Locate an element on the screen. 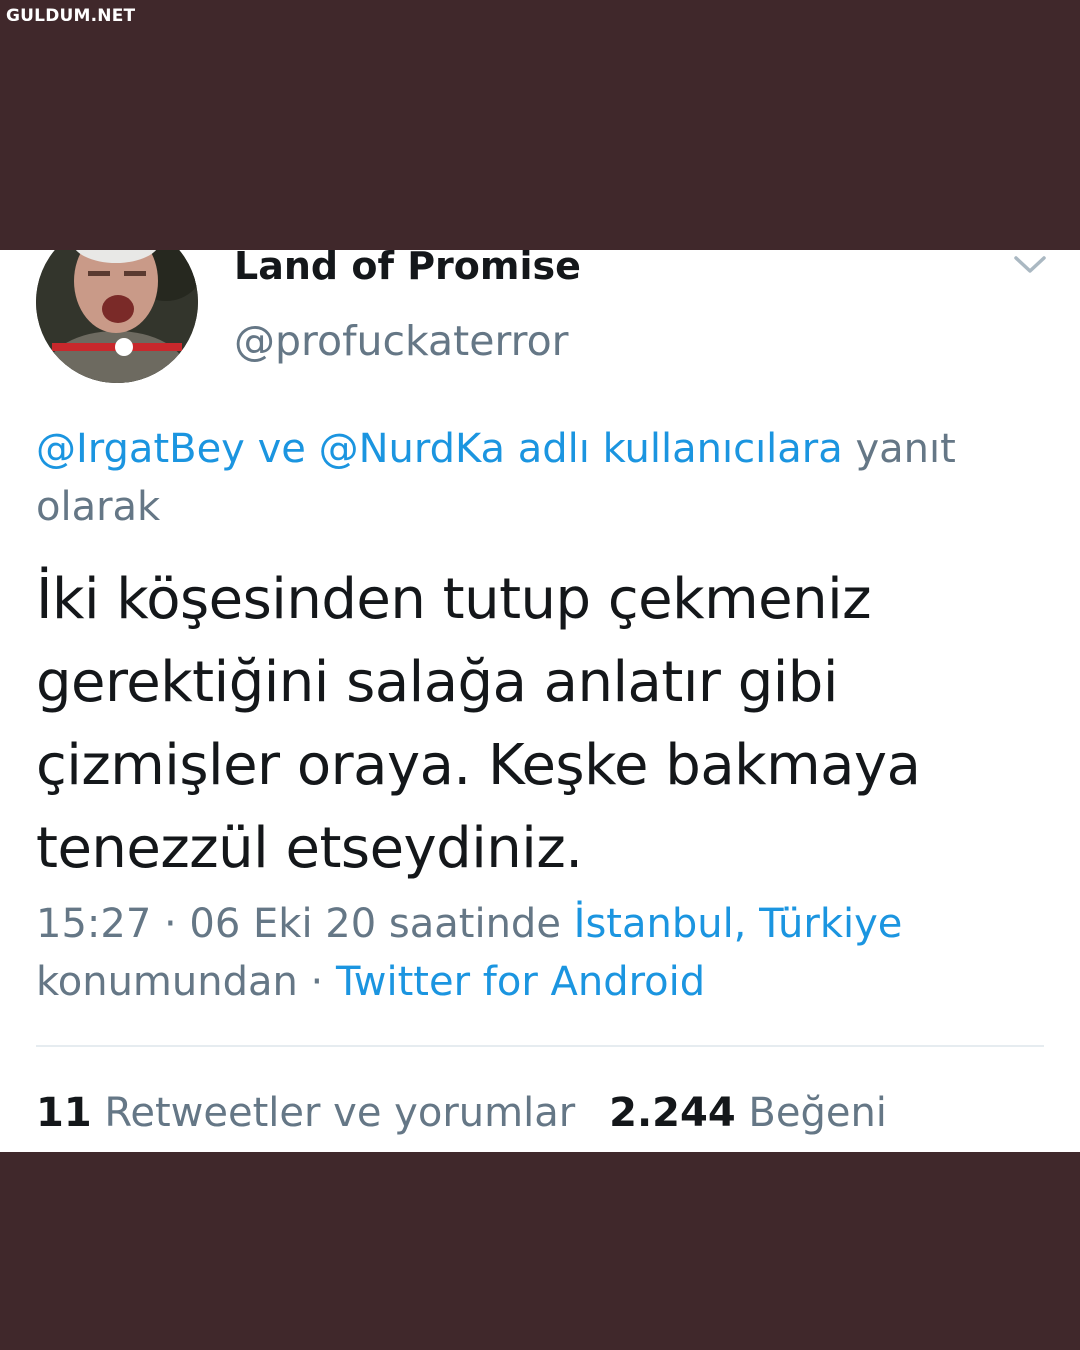 The width and height of the screenshot is (1080, 1350). profile-photo is located at coordinates (117, 316).